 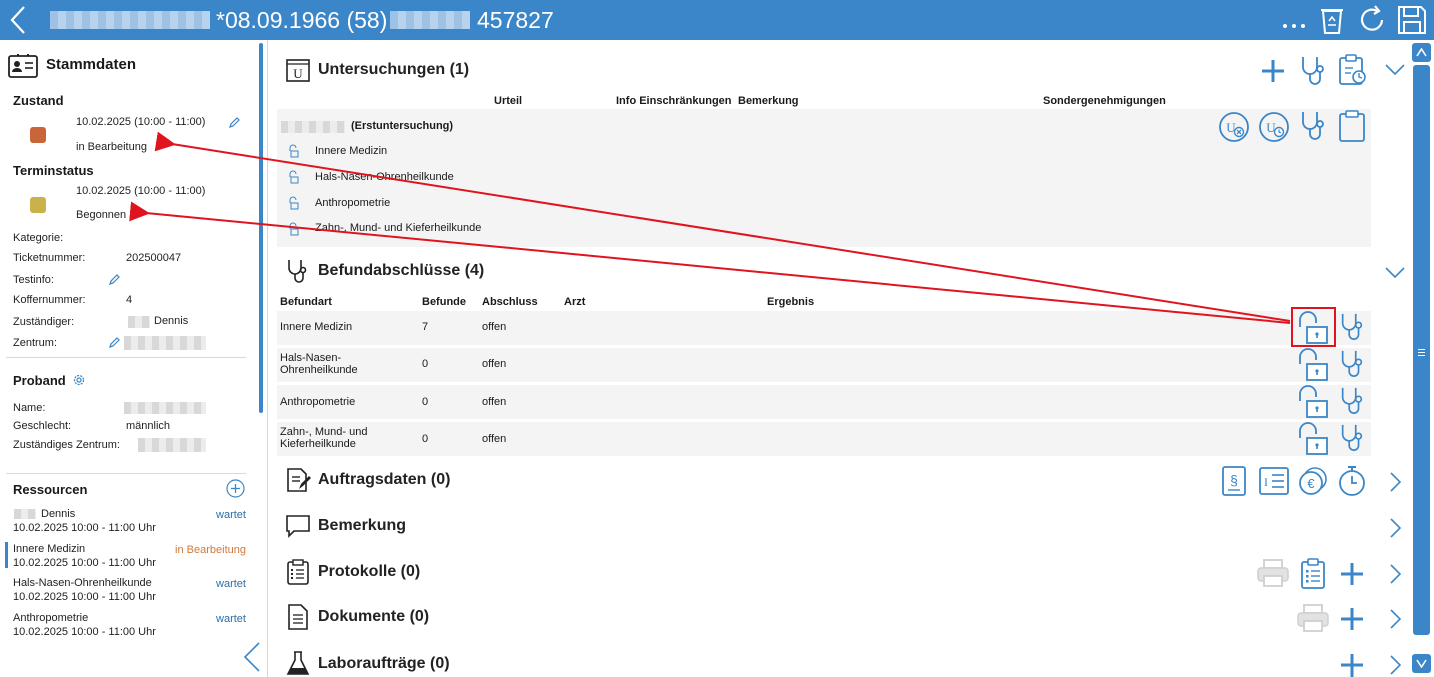 I want to click on main-scrollbar, so click(x=1422, y=358).